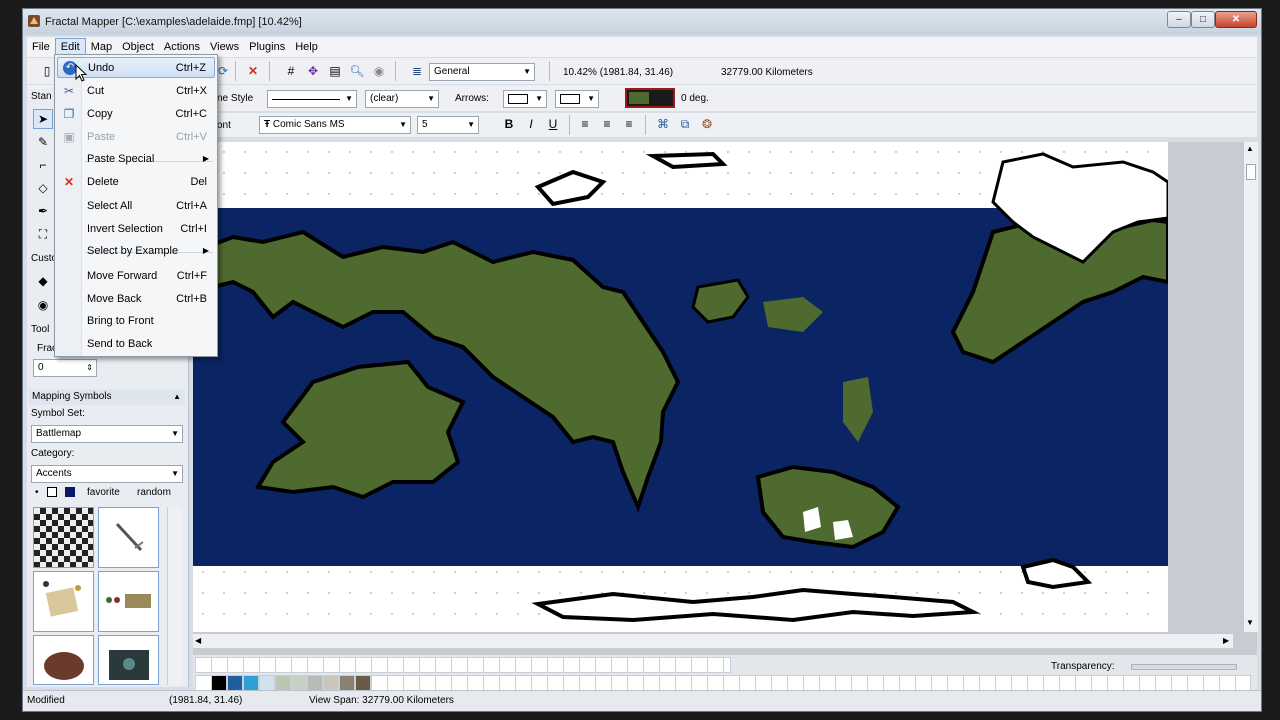  Describe the element at coordinates (531, 124) in the screenshot. I see `italic-button: I` at that location.